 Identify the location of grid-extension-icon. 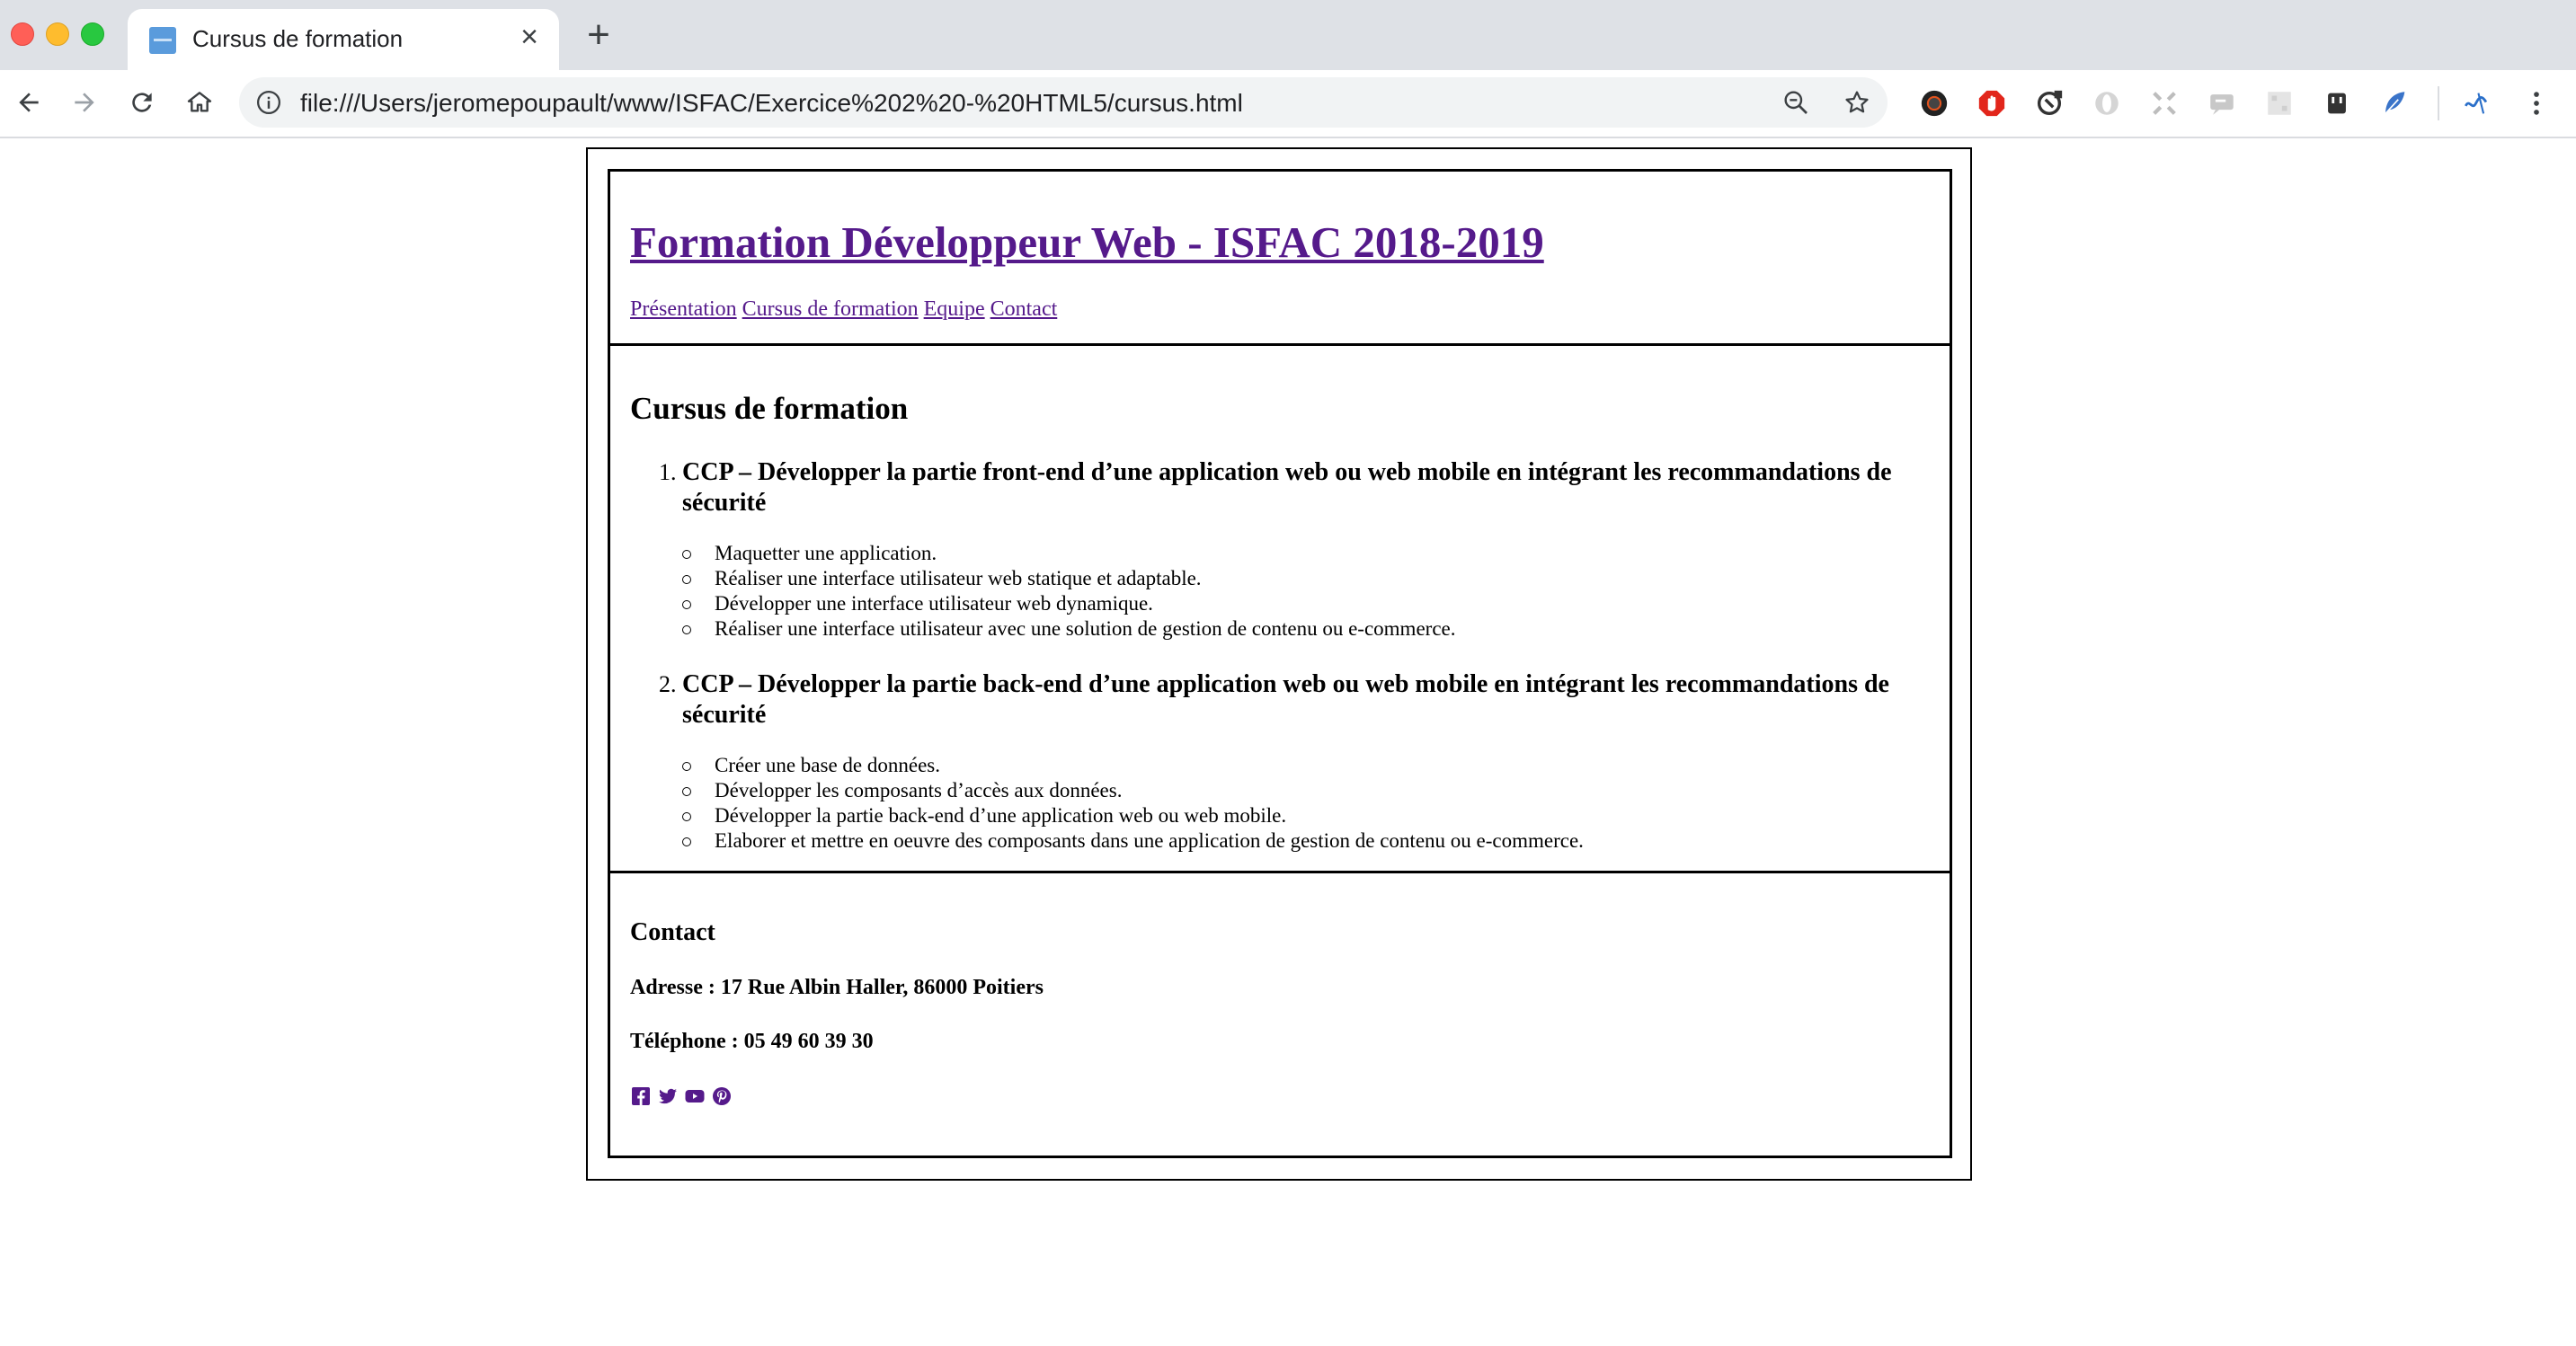
(2164, 104).